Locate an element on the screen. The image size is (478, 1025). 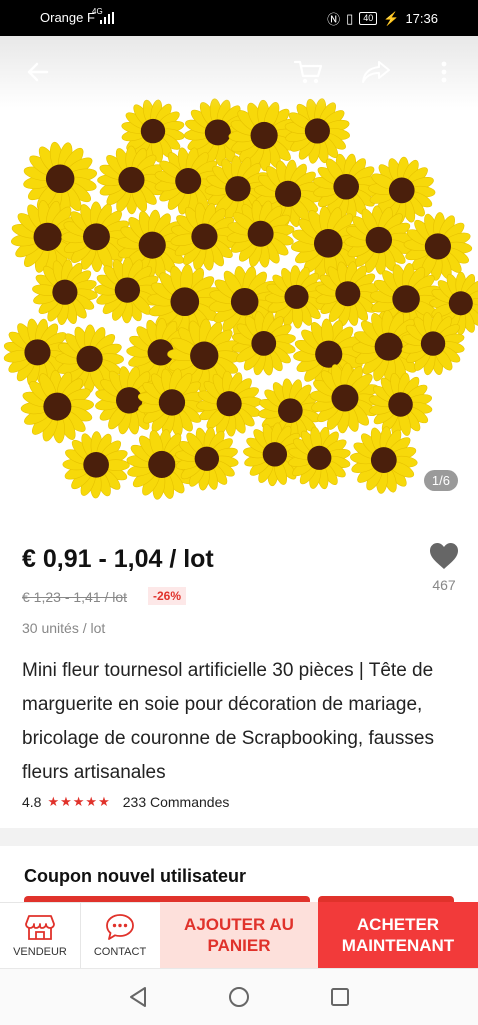
coupon-title: Coupon nouvel utilisateur is located at coordinates (135, 876).